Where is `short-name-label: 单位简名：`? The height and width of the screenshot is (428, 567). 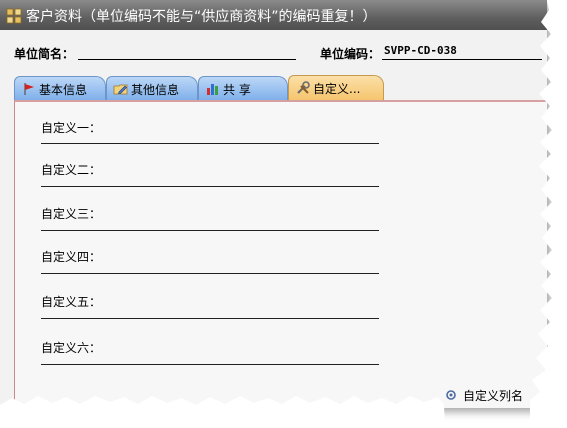 short-name-label: 单位简名： is located at coordinates (44, 54).